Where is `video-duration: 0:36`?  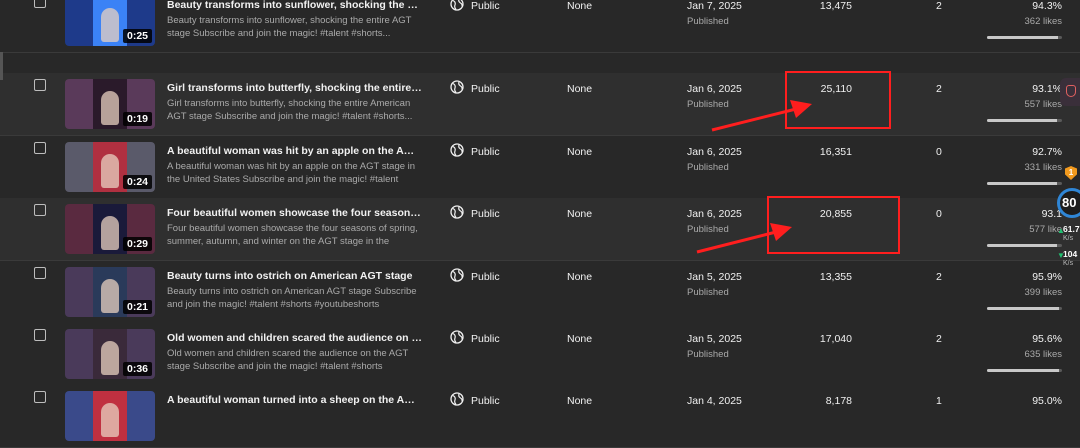
video-duration: 0:36 is located at coordinates (137, 369).